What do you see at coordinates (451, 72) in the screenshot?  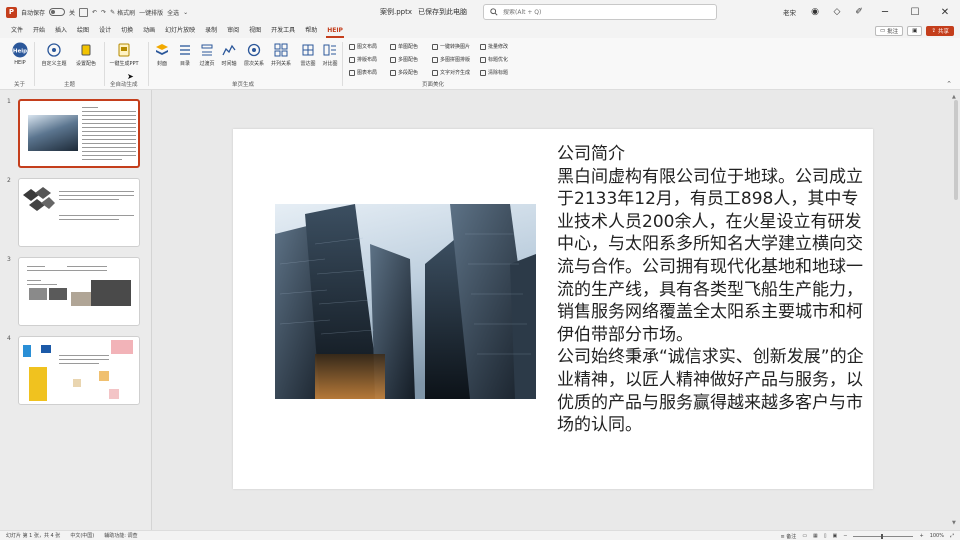 I see `check-text-align: 文字对齐生成` at bounding box center [451, 72].